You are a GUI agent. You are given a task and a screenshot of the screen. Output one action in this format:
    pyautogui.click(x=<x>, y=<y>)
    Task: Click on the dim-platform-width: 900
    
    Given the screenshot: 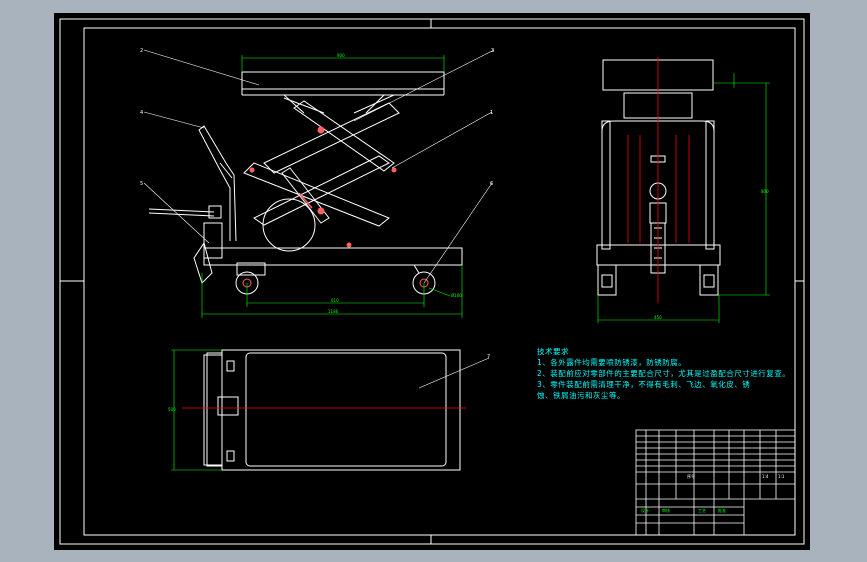 What is the action you would take?
    pyautogui.click(x=341, y=55)
    